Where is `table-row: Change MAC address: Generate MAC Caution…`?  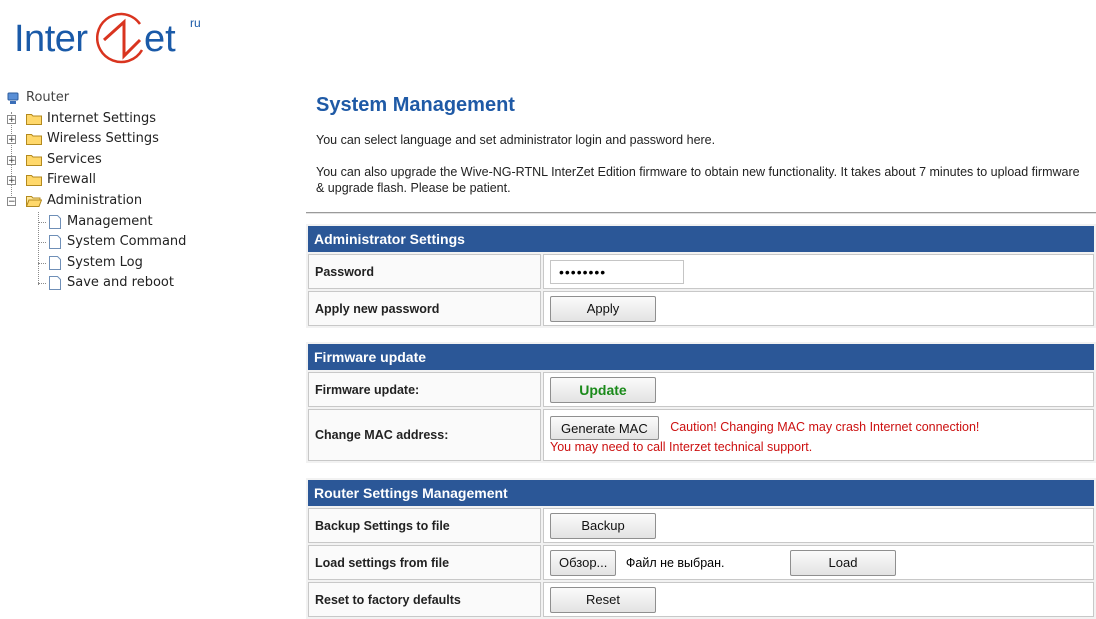
table-row: Change MAC address: Generate MAC Caution… is located at coordinates (701, 435).